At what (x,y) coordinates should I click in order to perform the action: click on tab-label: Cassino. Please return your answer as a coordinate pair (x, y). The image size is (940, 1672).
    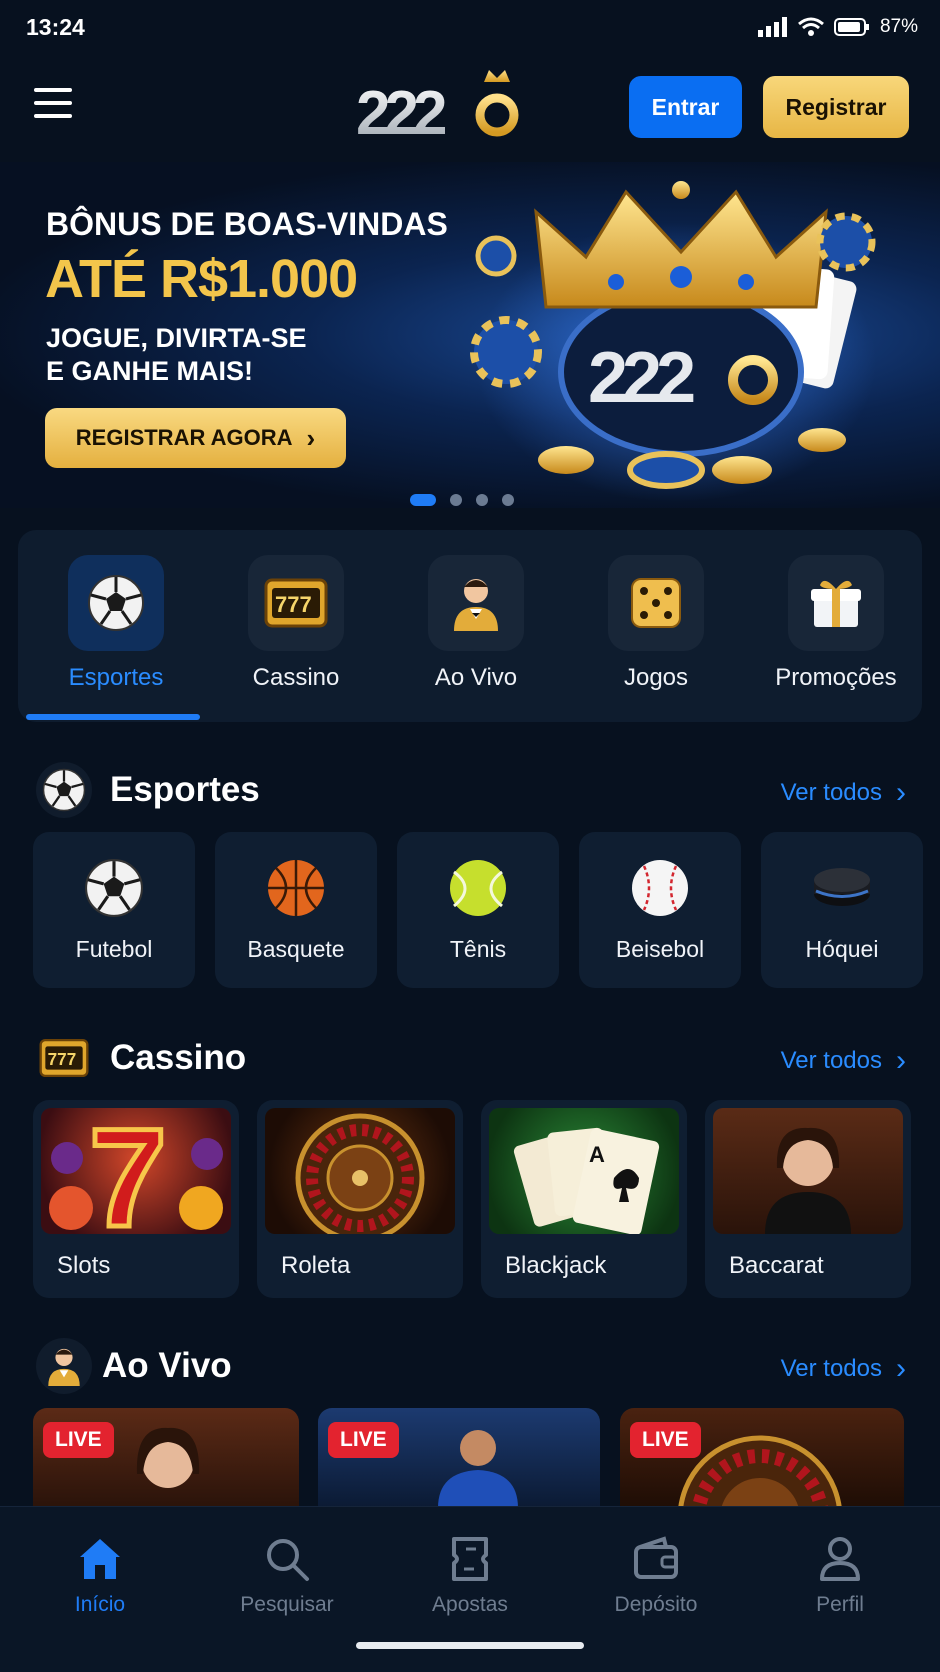
    Looking at the image, I should click on (296, 677).